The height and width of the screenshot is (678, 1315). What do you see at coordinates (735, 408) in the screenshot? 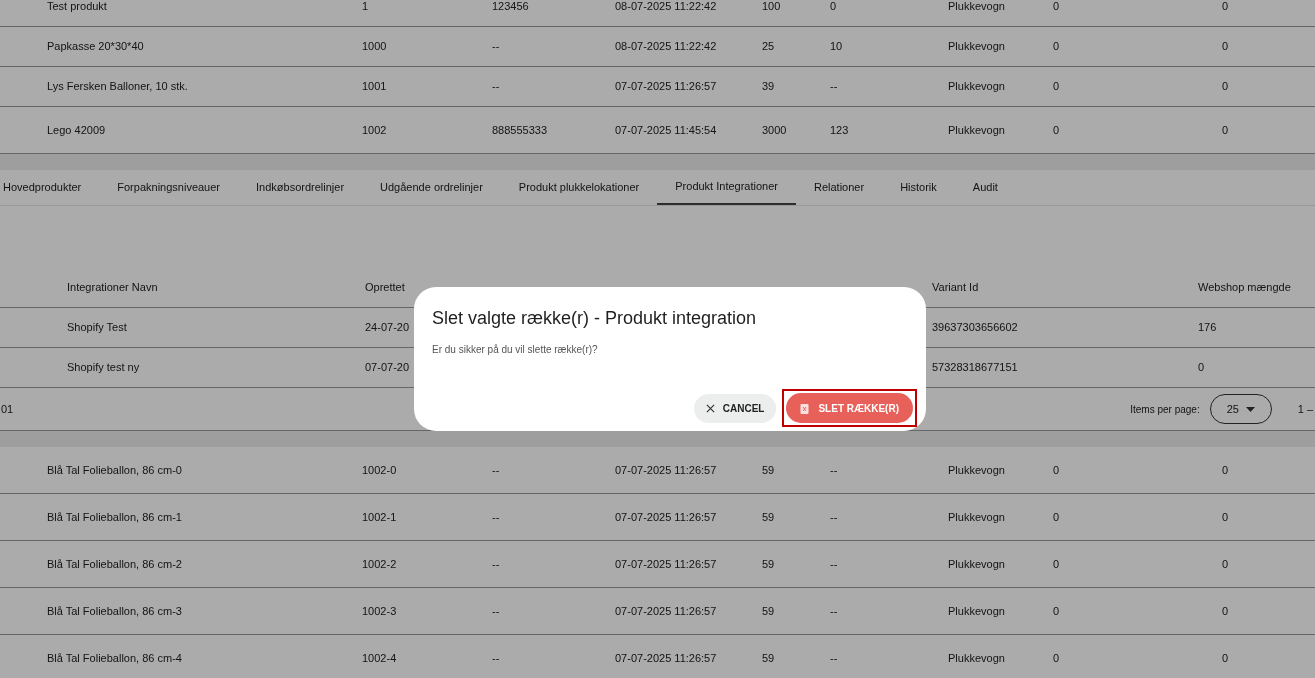
I see `cancel-button: CANCEL` at bounding box center [735, 408].